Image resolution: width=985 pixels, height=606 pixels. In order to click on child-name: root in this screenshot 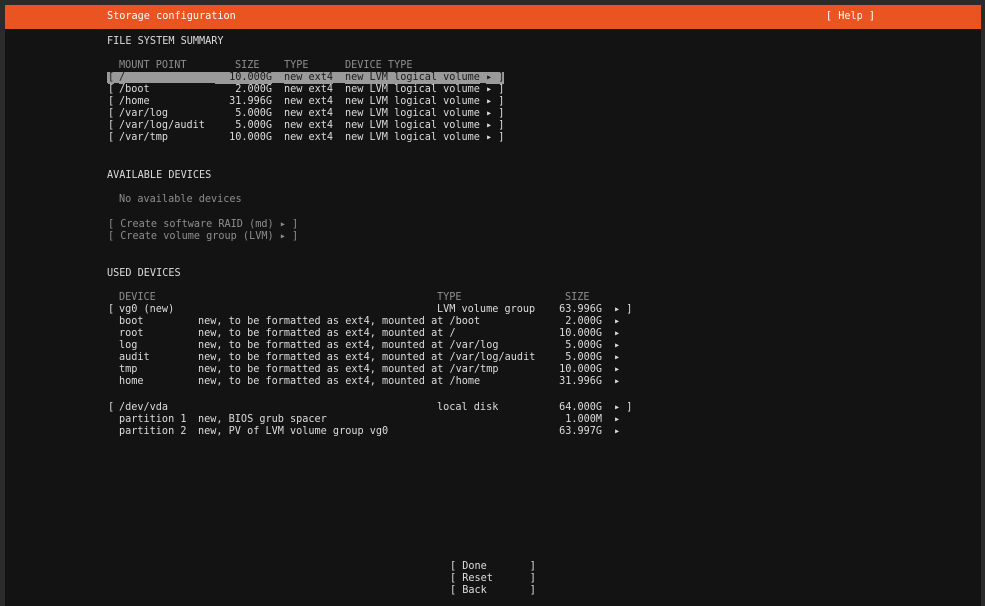, I will do `click(131, 333)`.